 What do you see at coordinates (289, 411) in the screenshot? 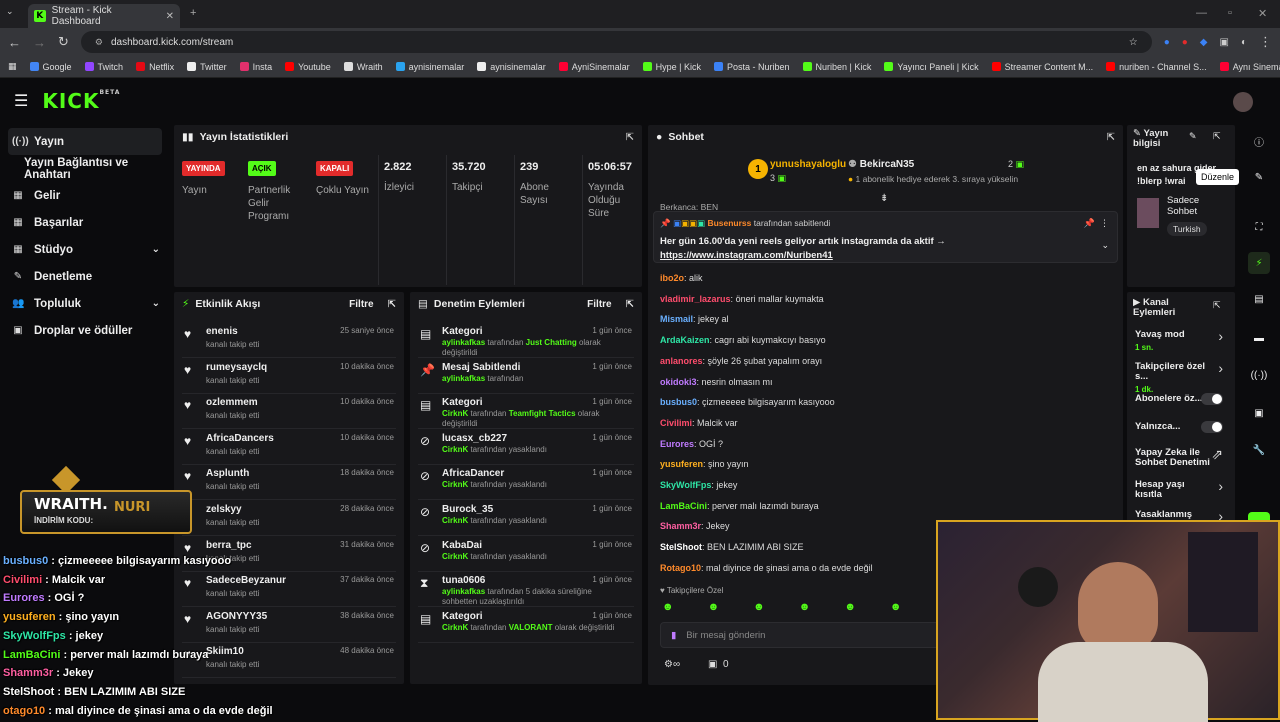
I see `activity-row: ♥ ozlemmem kanalı takip etti 10 dakika önce` at bounding box center [289, 411].